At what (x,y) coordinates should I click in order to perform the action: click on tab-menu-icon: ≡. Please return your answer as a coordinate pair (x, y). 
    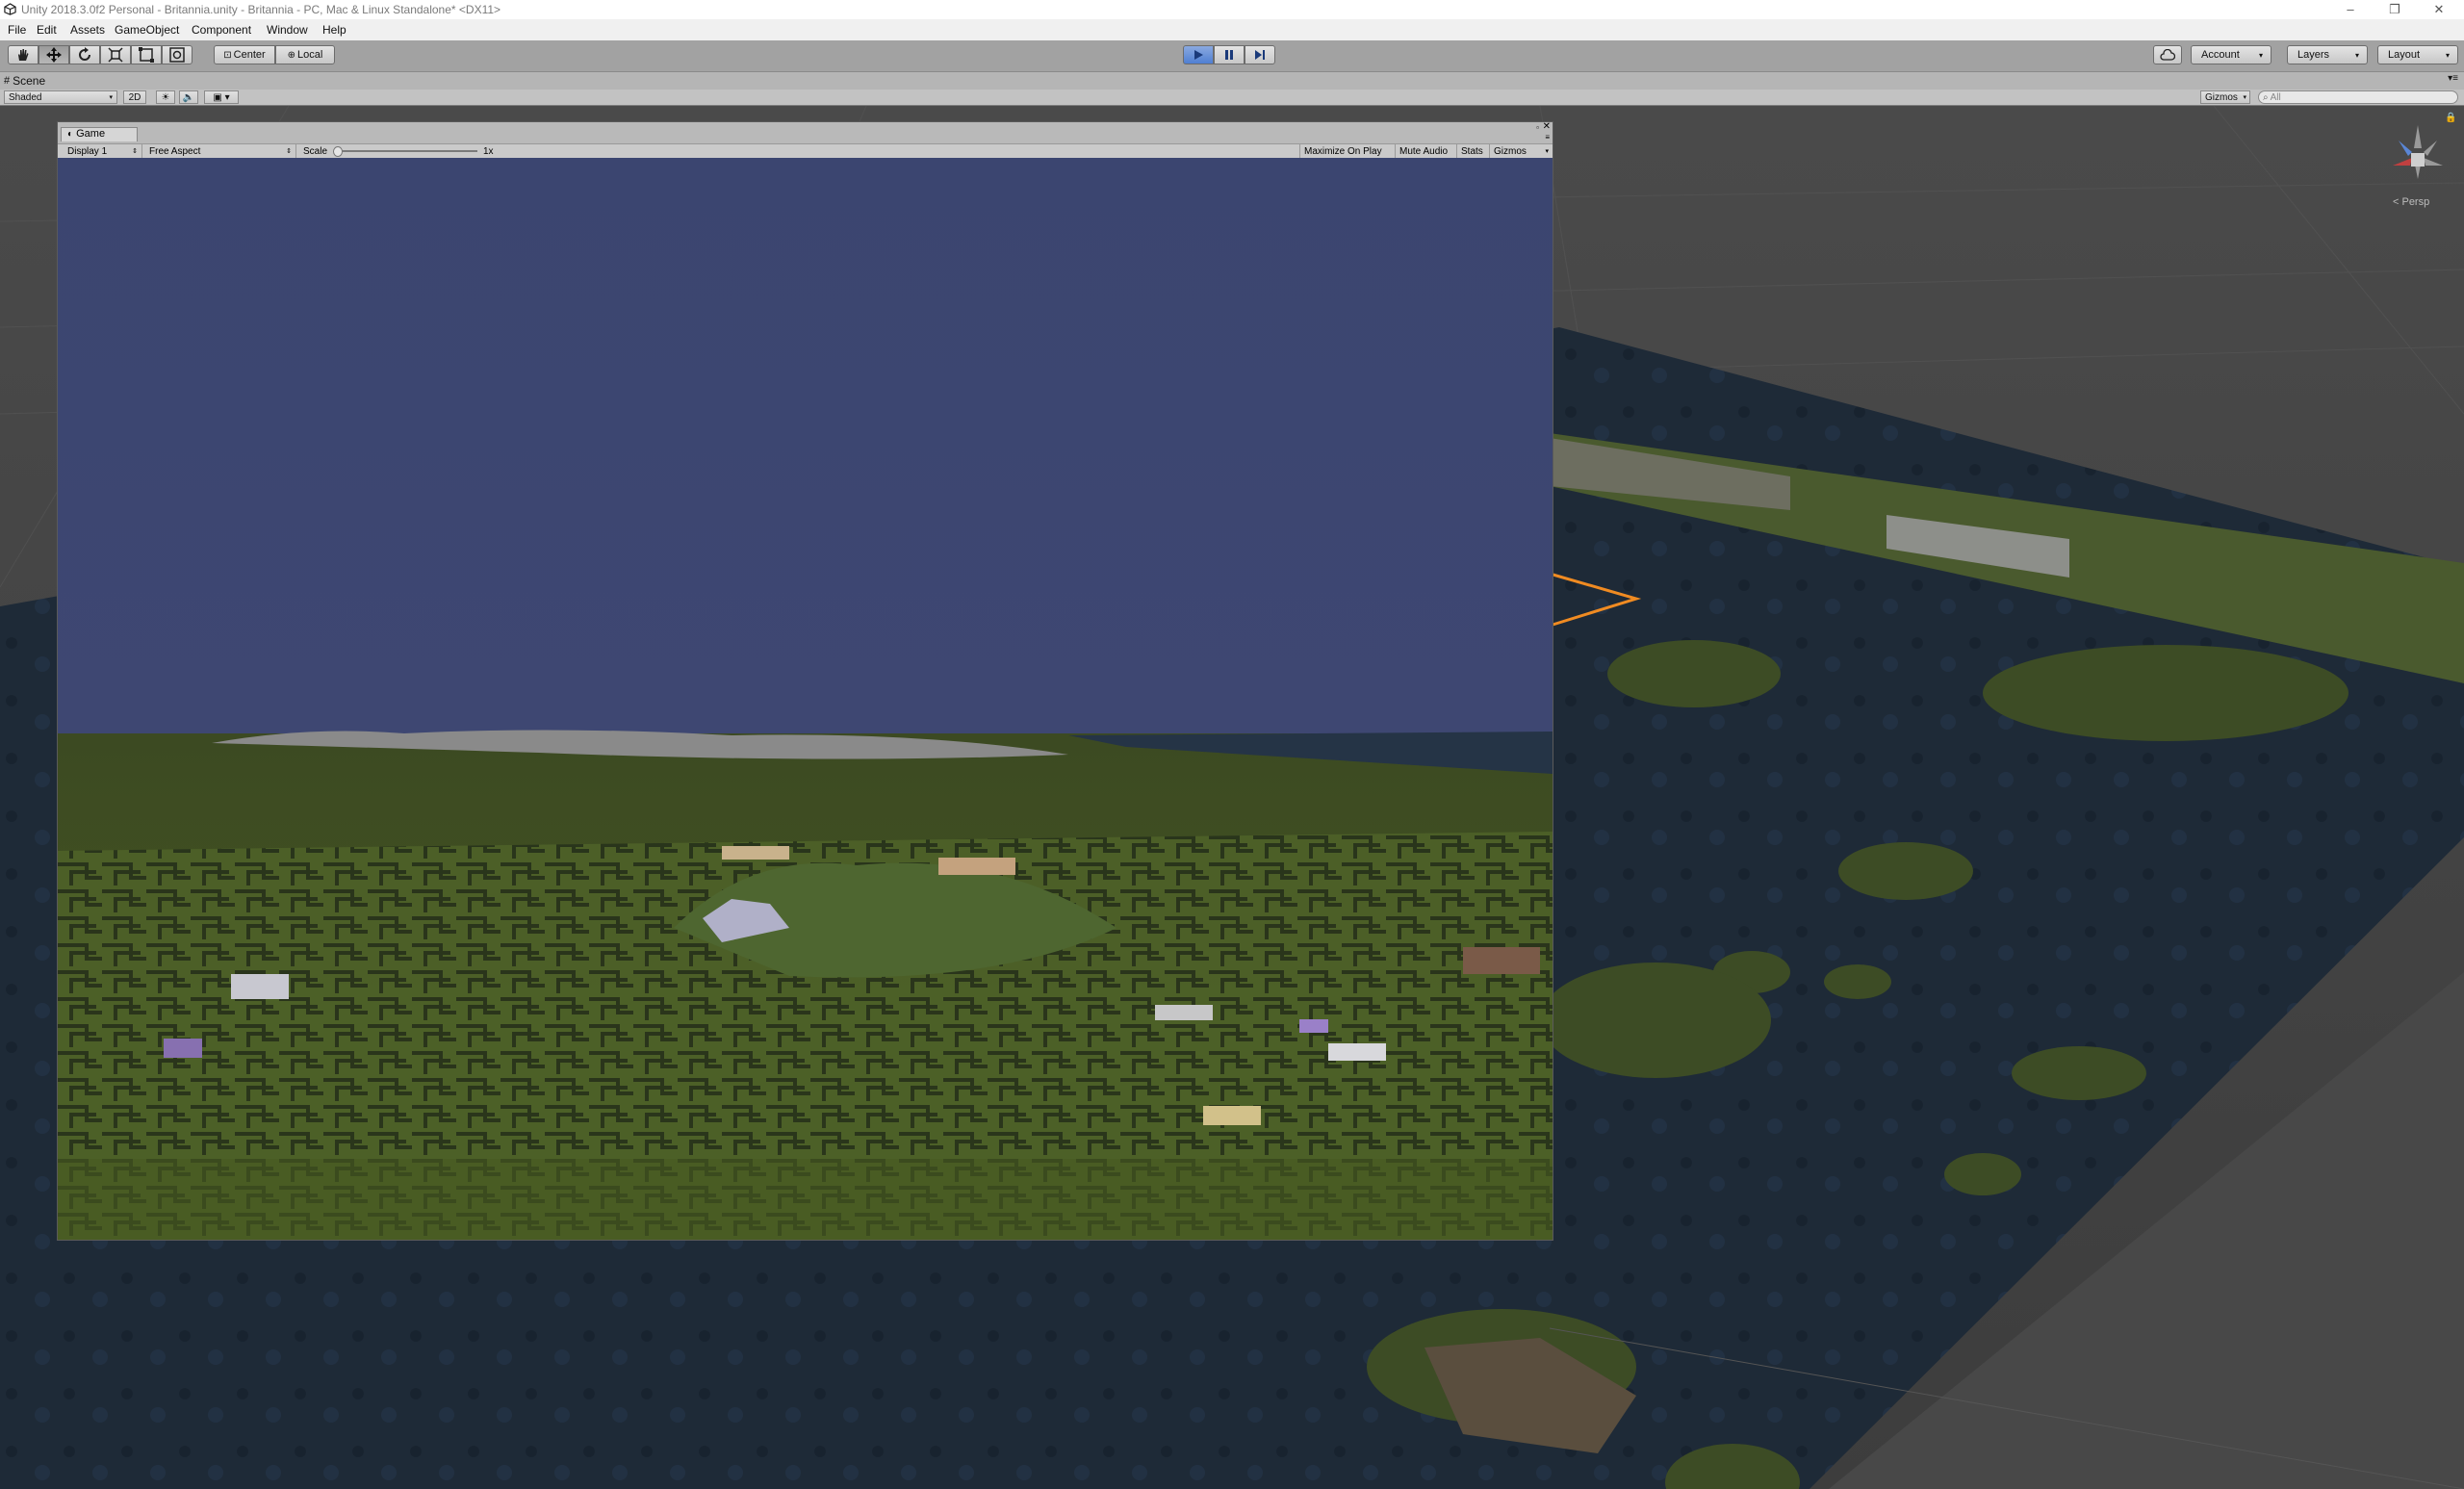
    Looking at the image, I should click on (1547, 137).